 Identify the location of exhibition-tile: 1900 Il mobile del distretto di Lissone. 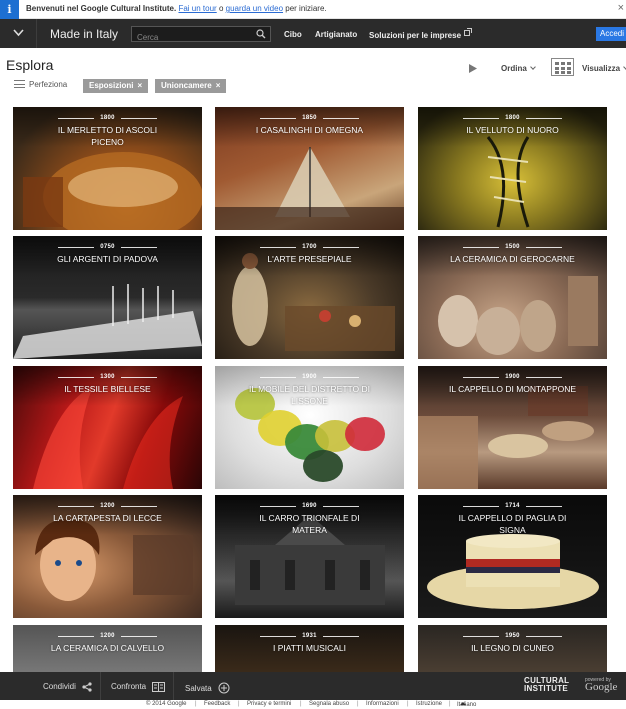
(309, 427).